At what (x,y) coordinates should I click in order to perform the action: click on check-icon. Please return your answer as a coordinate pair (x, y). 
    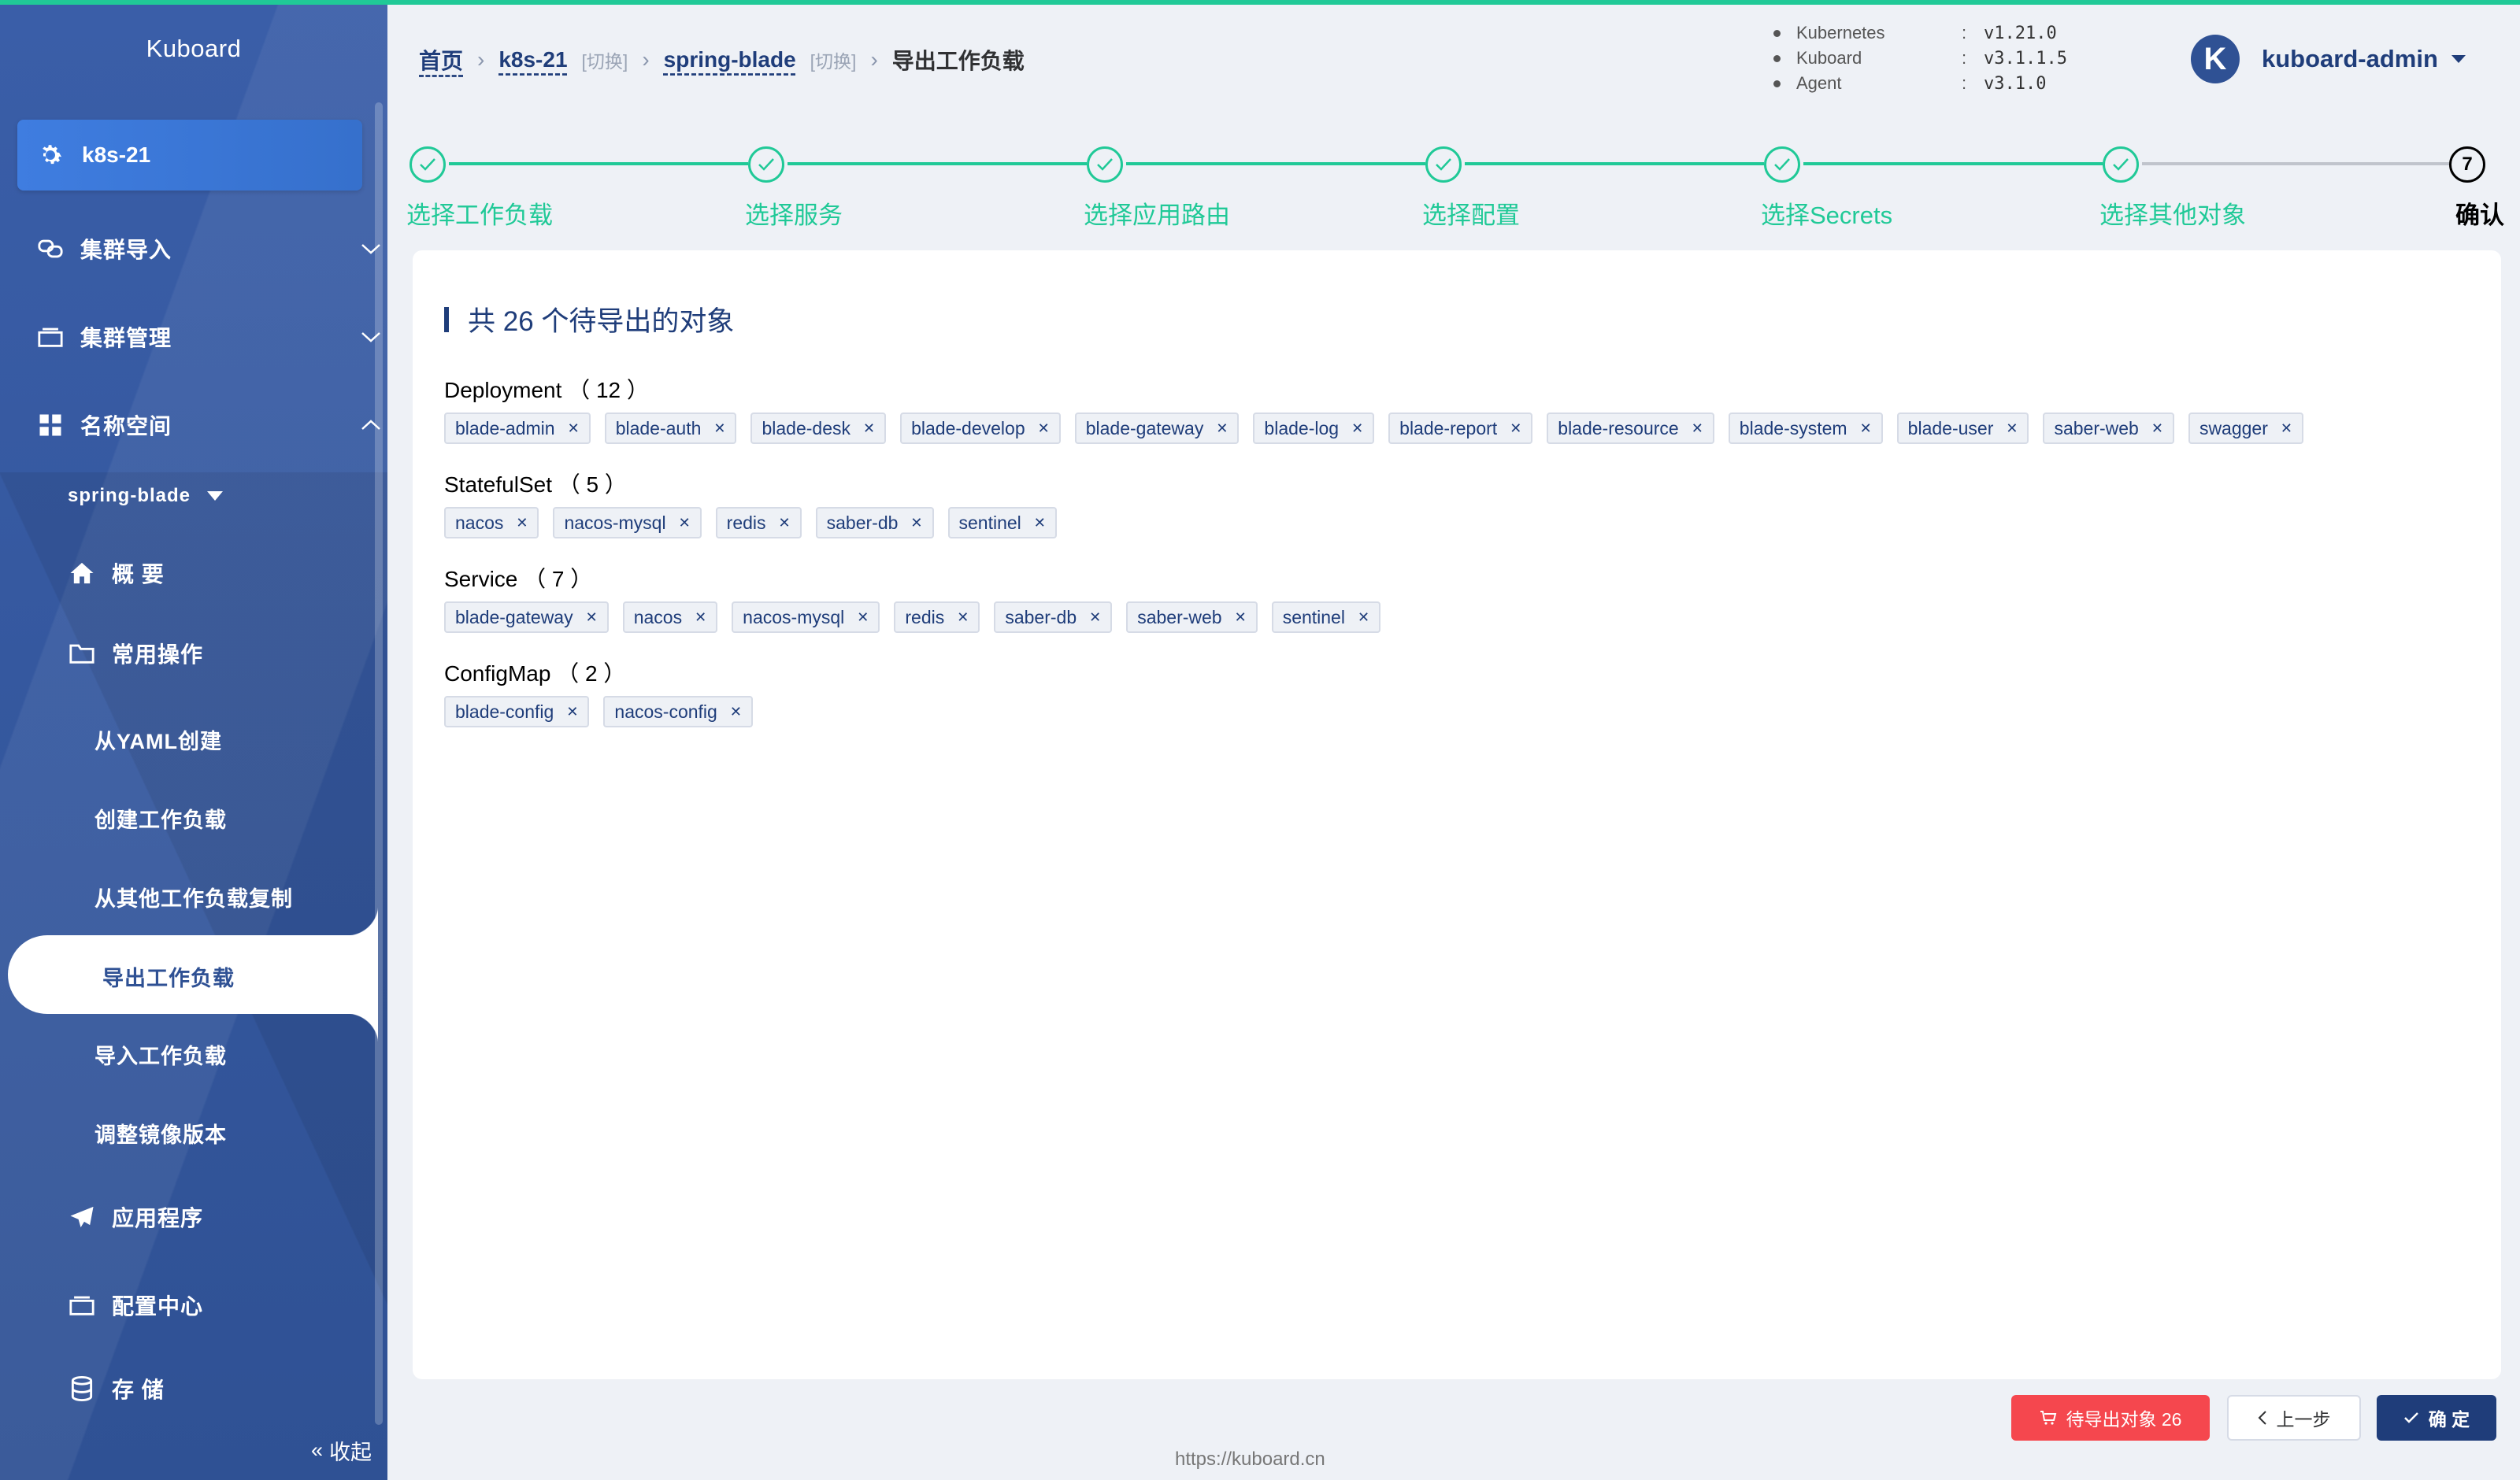
    Looking at the image, I should click on (1443, 164).